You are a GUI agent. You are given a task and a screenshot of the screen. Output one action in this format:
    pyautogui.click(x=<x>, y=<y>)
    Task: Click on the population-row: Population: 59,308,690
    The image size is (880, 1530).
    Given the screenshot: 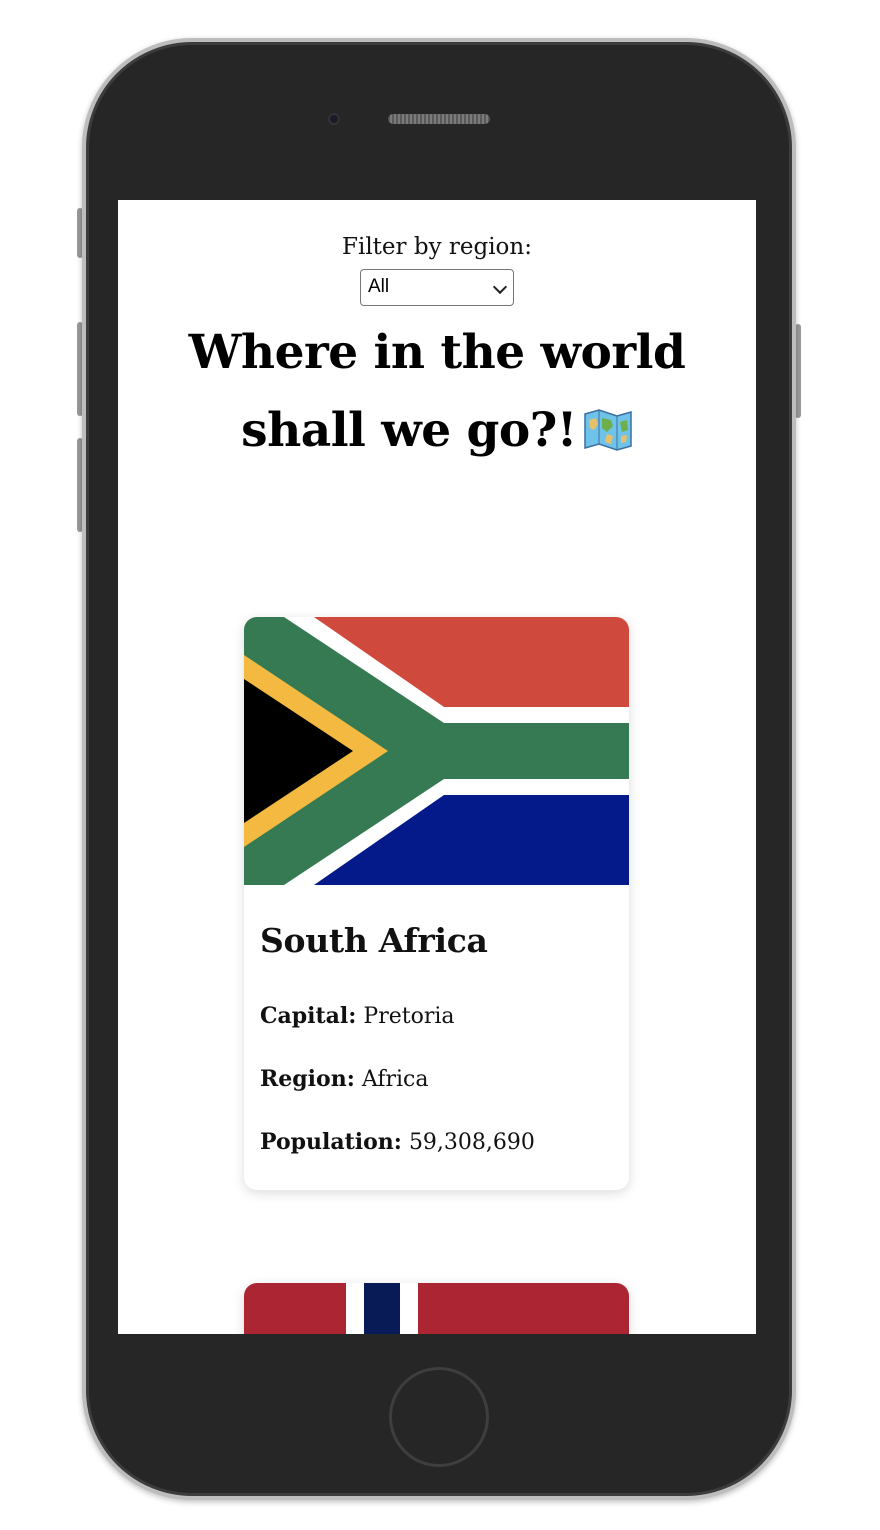 What is the action you would take?
    pyautogui.click(x=436, y=1142)
    